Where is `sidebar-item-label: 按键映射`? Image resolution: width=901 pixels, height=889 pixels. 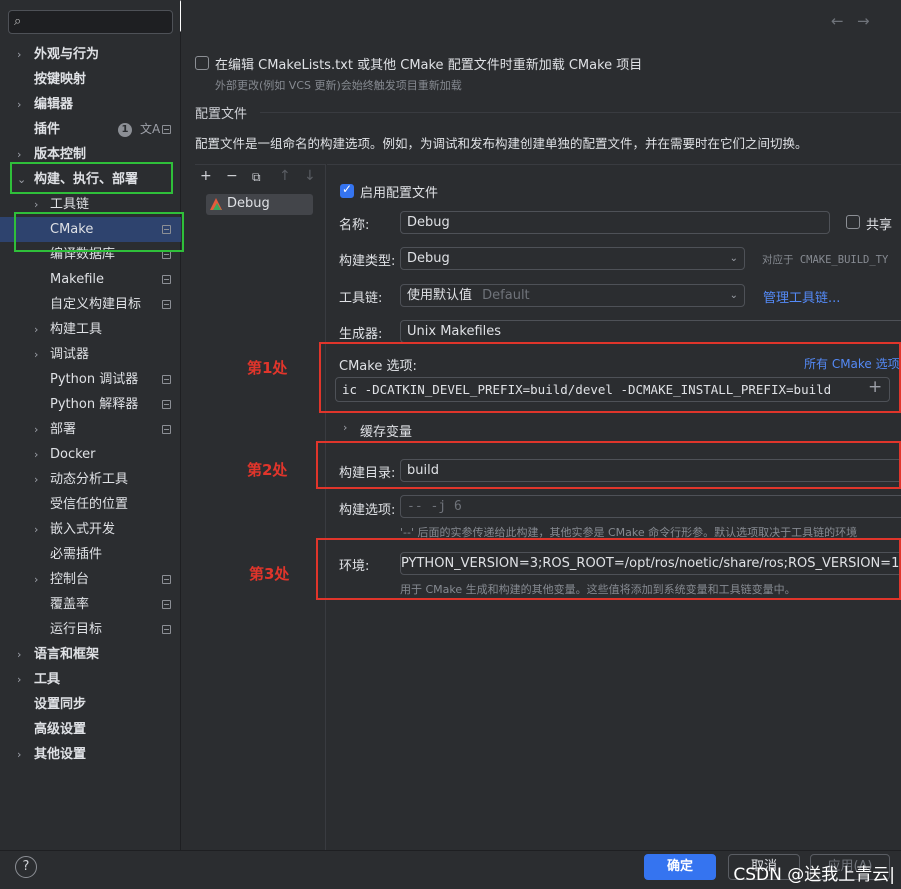
sidebar-item-label: 按键映射 is located at coordinates (60, 79).